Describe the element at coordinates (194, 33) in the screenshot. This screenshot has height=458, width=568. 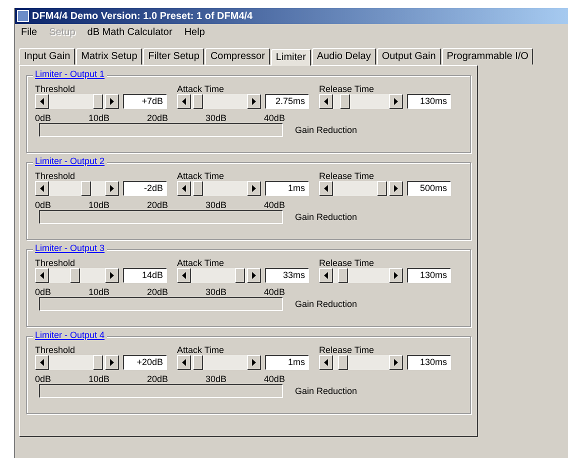
I see `menu-item: Help` at that location.